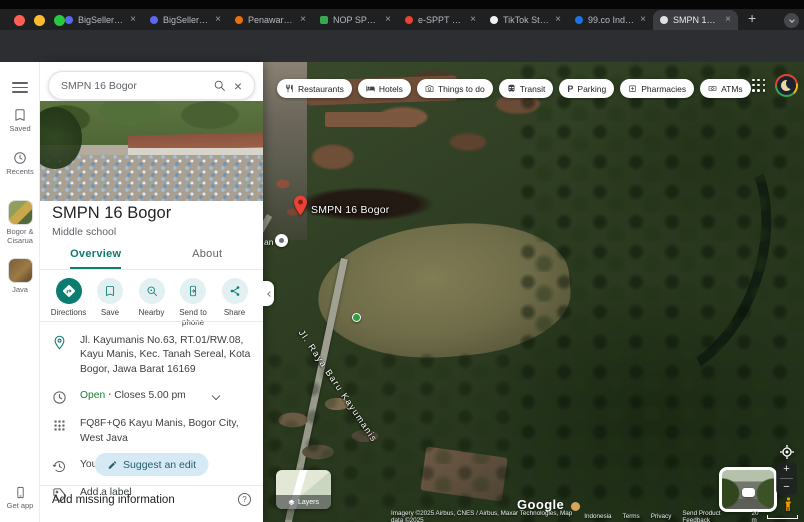 This screenshot has width=804, height=522. Describe the element at coordinates (193, 317) in the screenshot. I see `action-label: Send to phone` at that location.